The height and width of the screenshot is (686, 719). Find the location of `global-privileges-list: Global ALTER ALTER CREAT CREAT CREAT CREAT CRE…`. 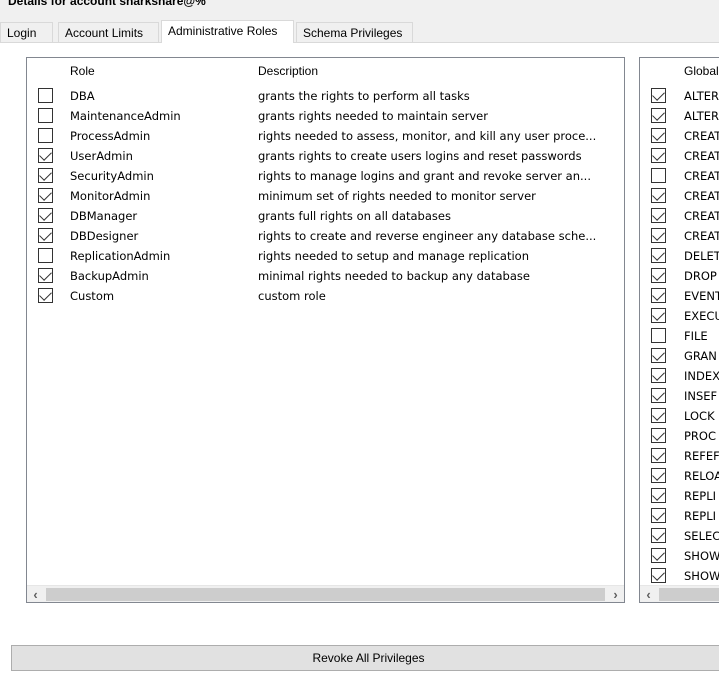

global-privileges-list: Global ALTER ALTER CREAT CREAT CREAT CREAT CRE… is located at coordinates (679, 330).